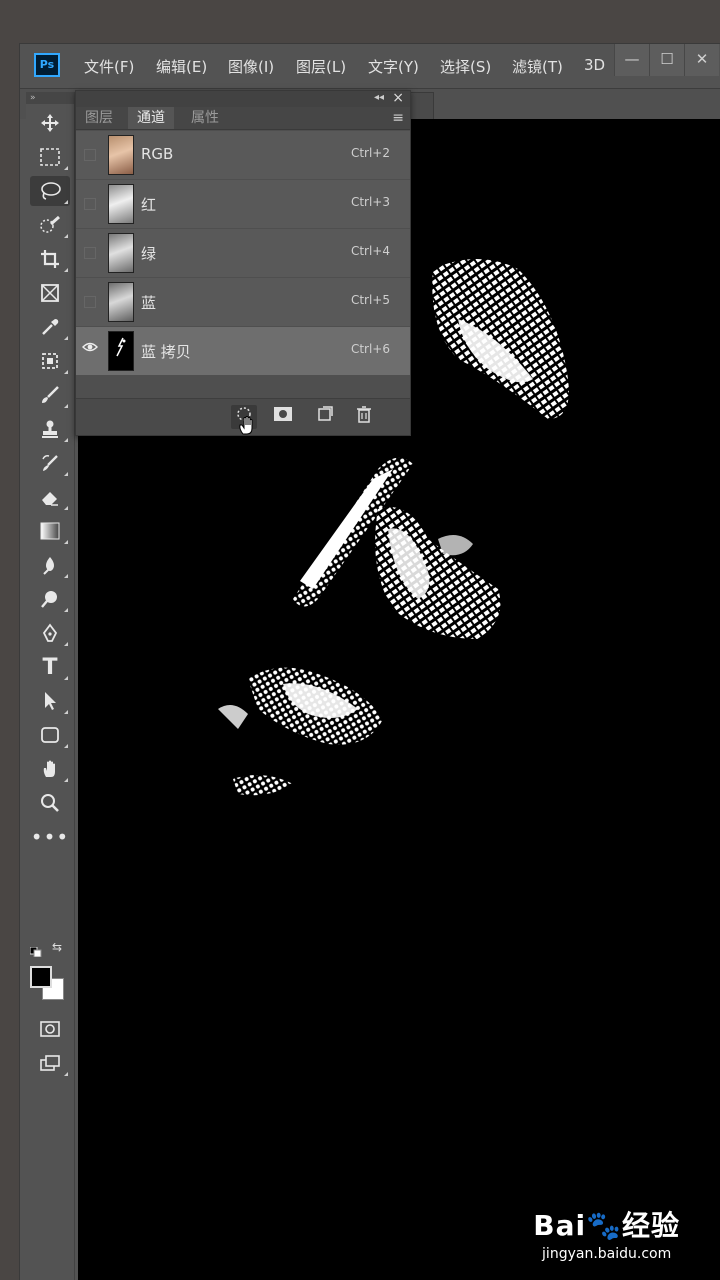  What do you see at coordinates (50, 98) in the screenshot?
I see `toolbar-collapse: »` at bounding box center [50, 98].